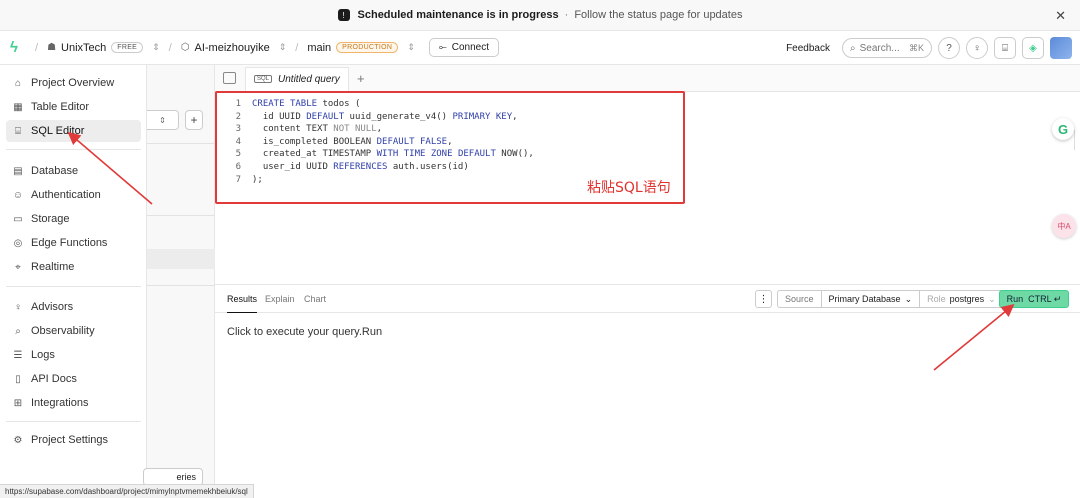  What do you see at coordinates (18, 171) in the screenshot?
I see `database-icon: ▤` at bounding box center [18, 171].